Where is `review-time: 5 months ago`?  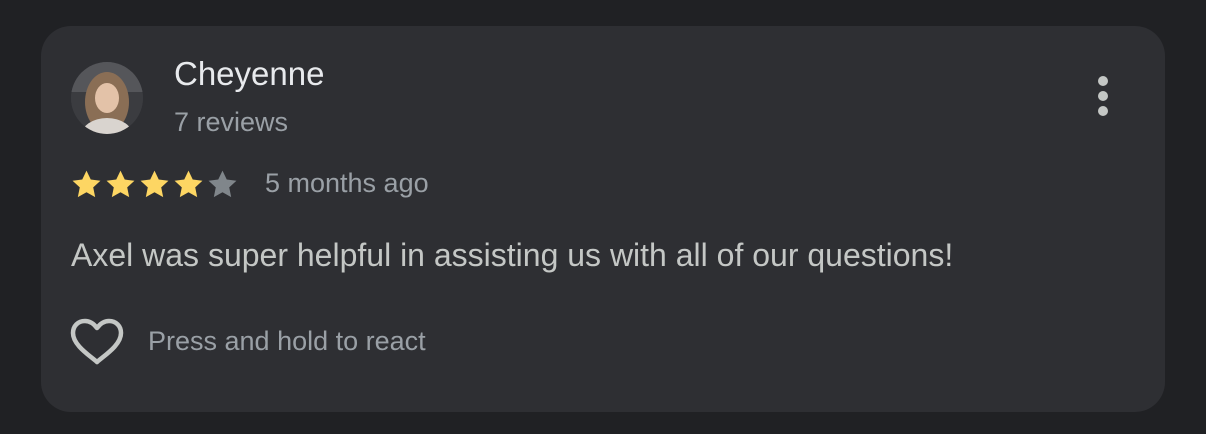
review-time: 5 months ago is located at coordinates (347, 183).